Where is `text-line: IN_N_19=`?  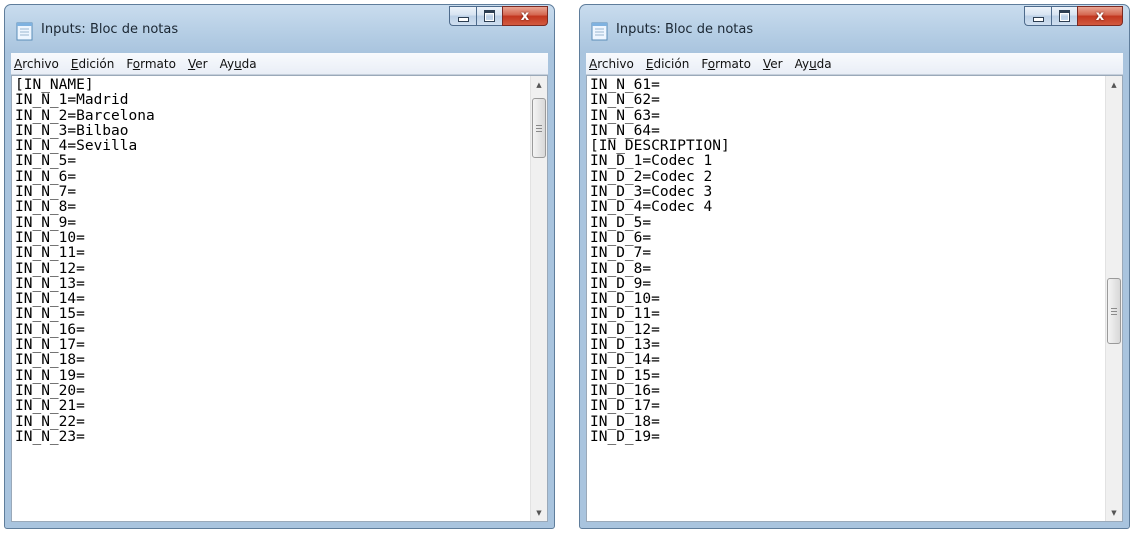
text-line: IN_N_19= is located at coordinates (50, 375).